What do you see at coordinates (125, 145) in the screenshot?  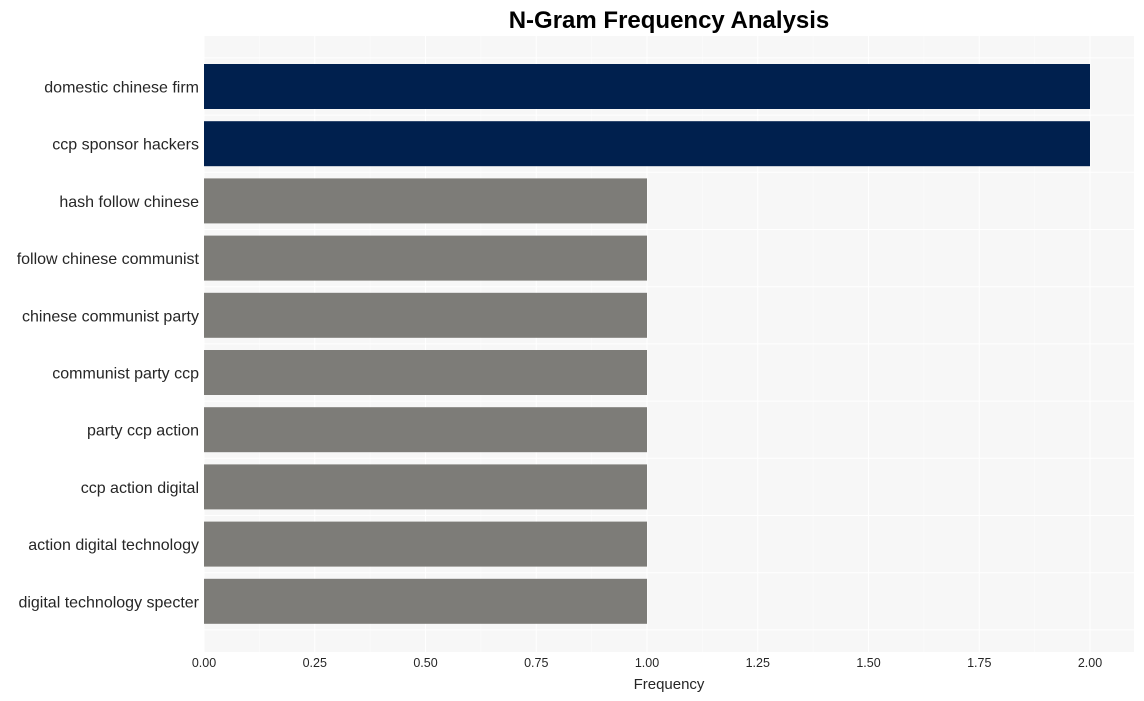 I see `y-tick-label: ccp sponsor hackers` at bounding box center [125, 145].